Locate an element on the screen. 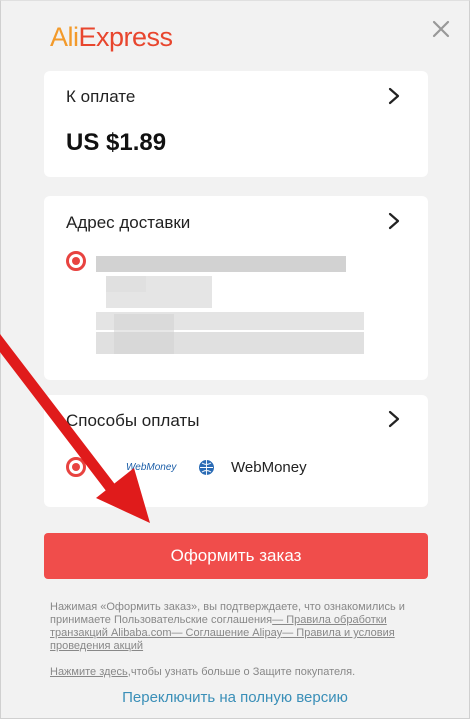  payment-total-label: К оплате is located at coordinates (101, 96).